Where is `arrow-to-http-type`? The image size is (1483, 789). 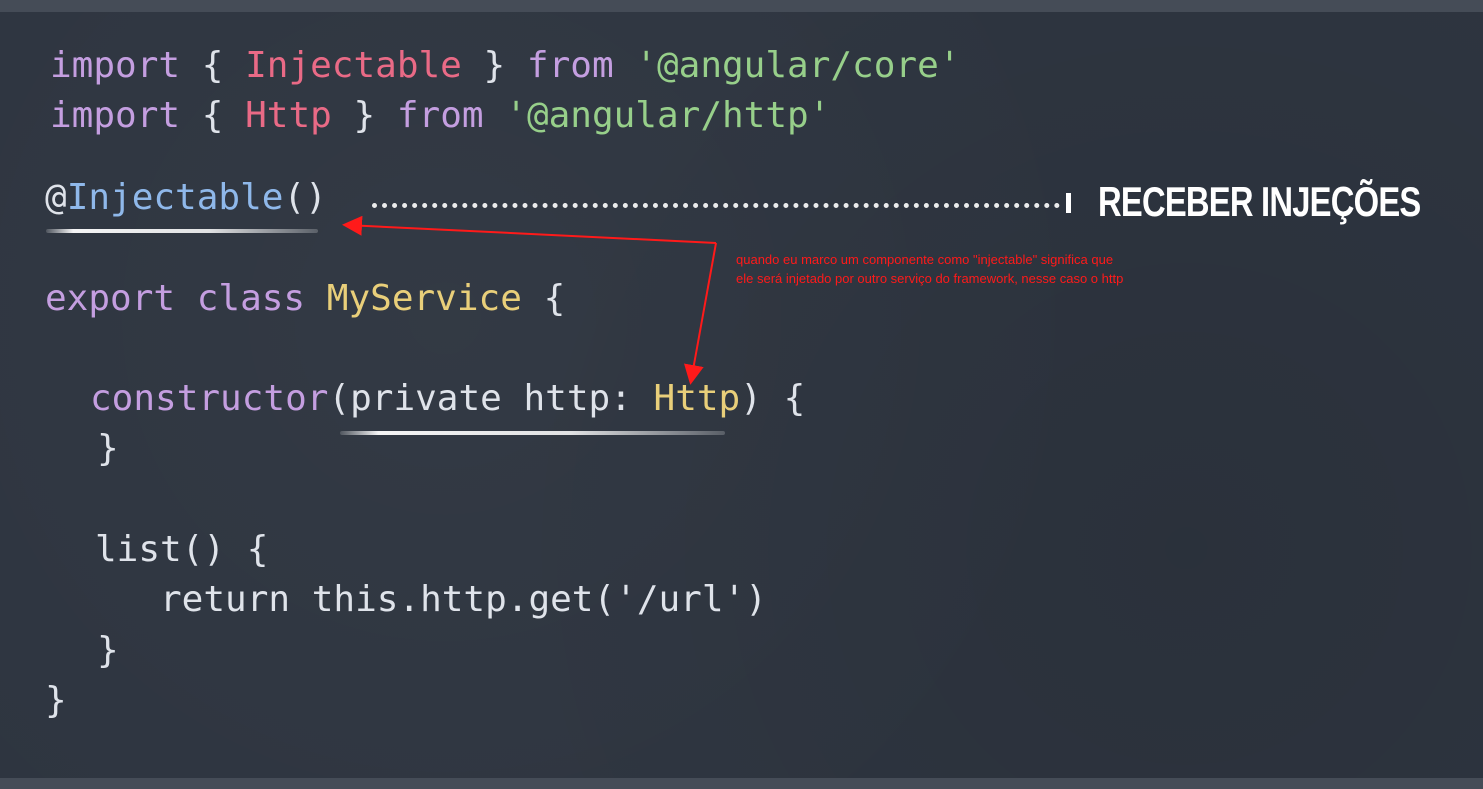 arrow-to-http-type is located at coordinates (700, 313).